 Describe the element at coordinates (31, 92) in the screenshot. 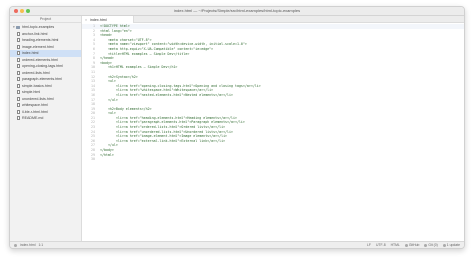

I see `sidebar-file-label: simple.html` at that location.